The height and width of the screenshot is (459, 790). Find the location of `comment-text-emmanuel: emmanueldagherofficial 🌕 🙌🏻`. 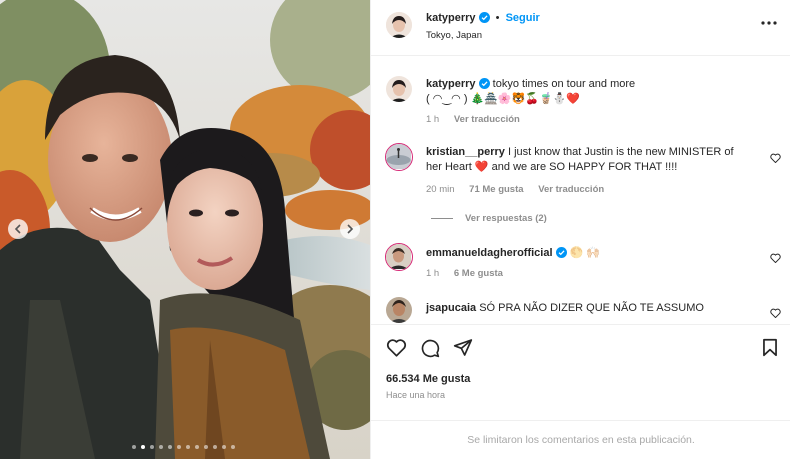

comment-text-emmanuel: emmanueldagherofficial 🌕 🙌🏻 is located at coordinates (513, 253).